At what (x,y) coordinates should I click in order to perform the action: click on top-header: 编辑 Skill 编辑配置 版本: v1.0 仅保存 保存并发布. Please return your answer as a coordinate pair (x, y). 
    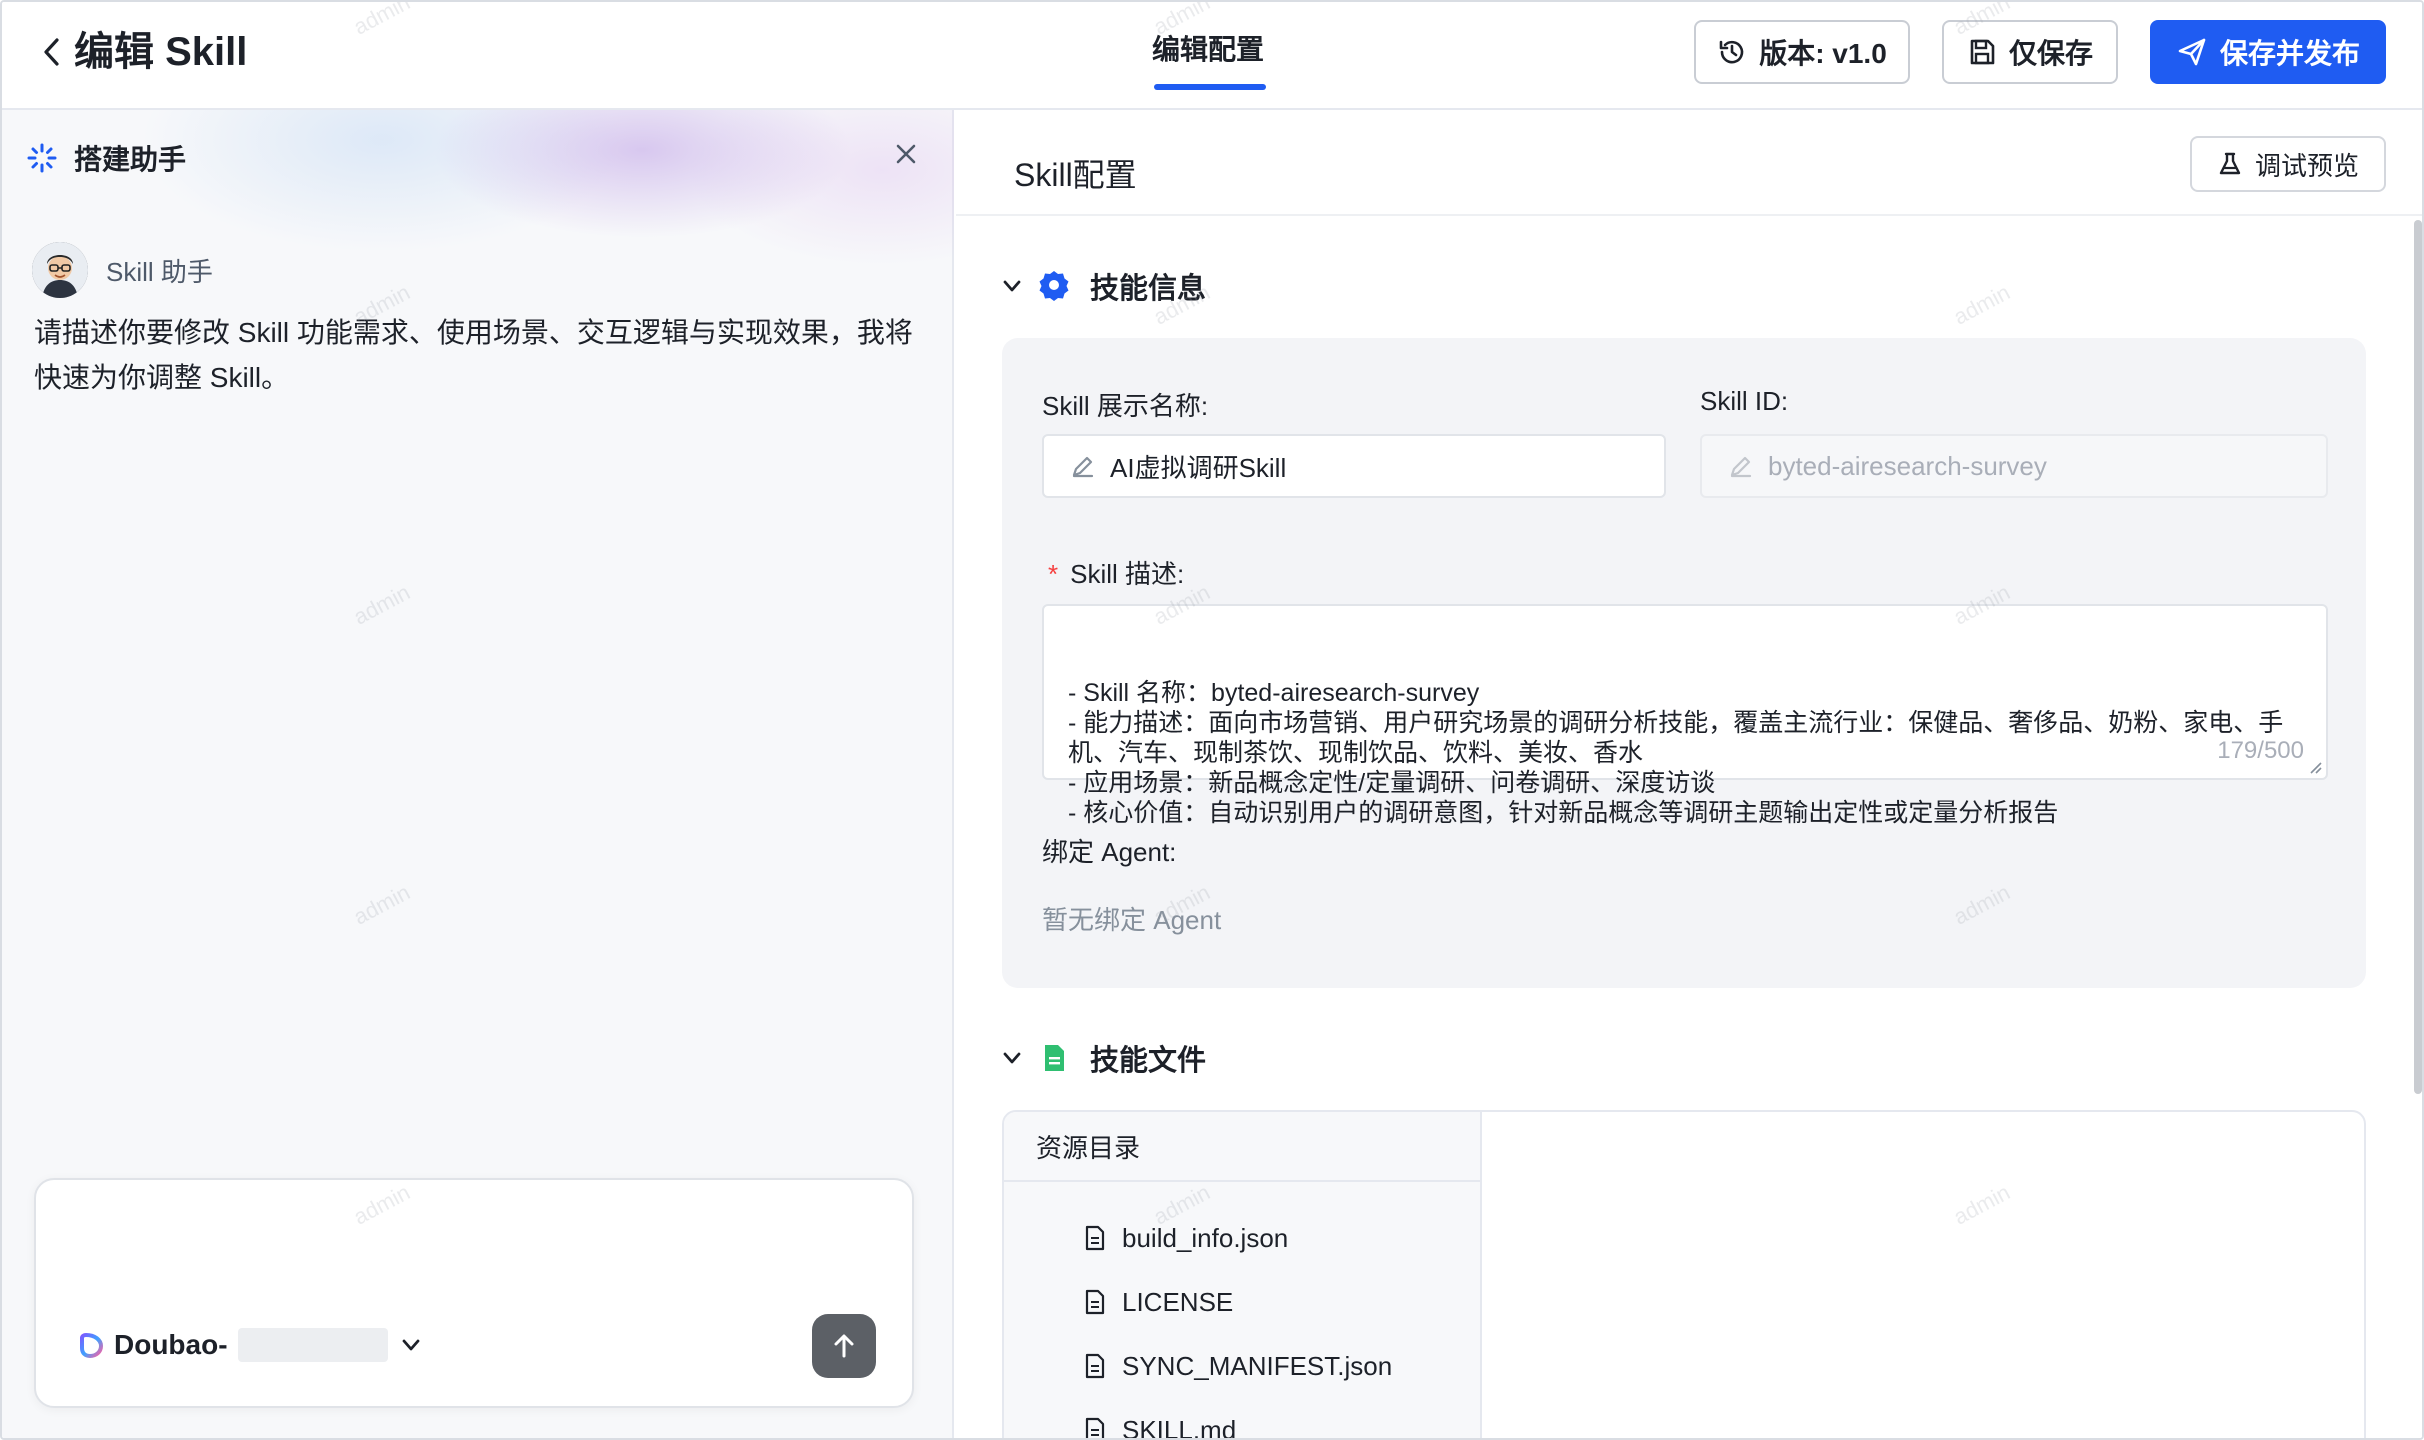
    Looking at the image, I should click on (1212, 56).